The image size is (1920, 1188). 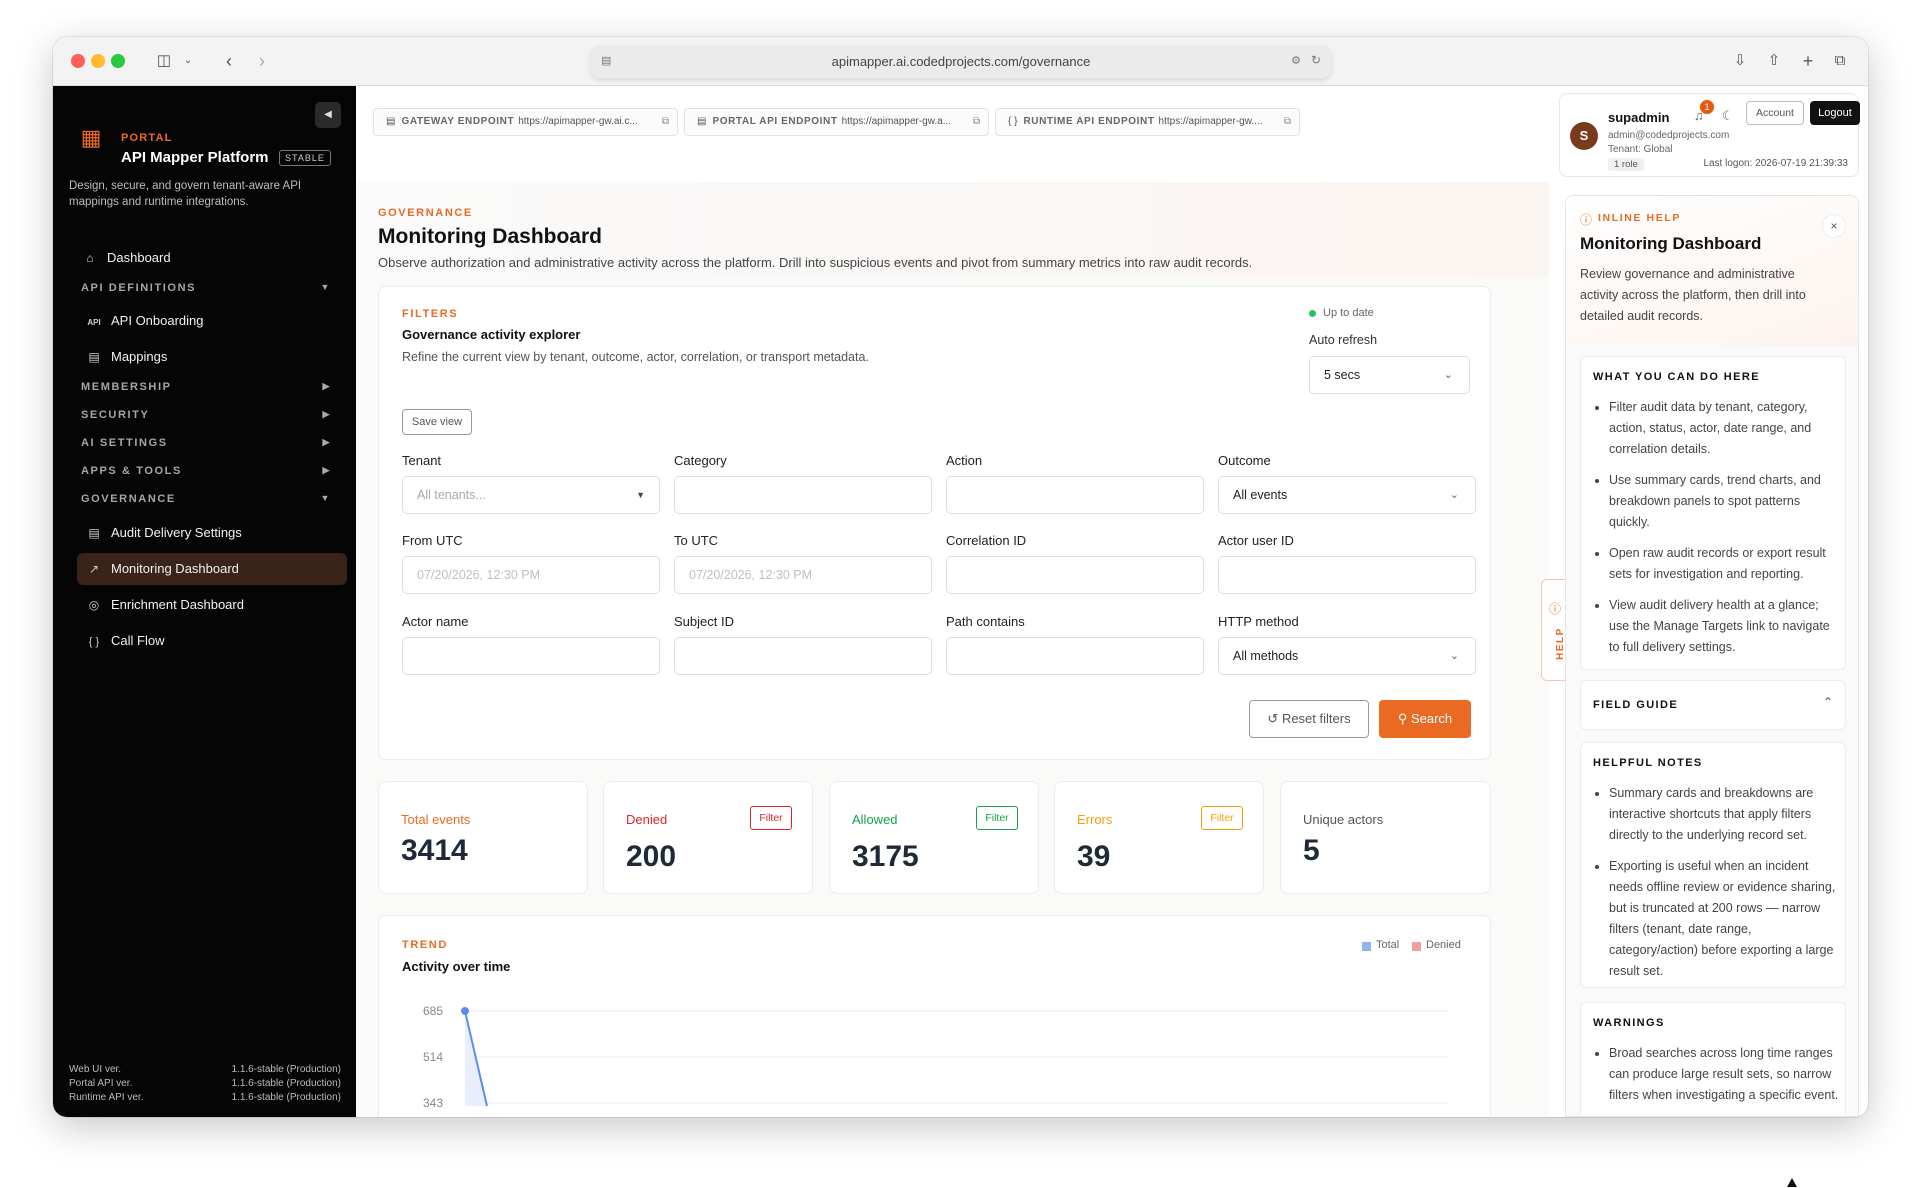 What do you see at coordinates (1343, 819) in the screenshot?
I see `stat-label: Unique actors` at bounding box center [1343, 819].